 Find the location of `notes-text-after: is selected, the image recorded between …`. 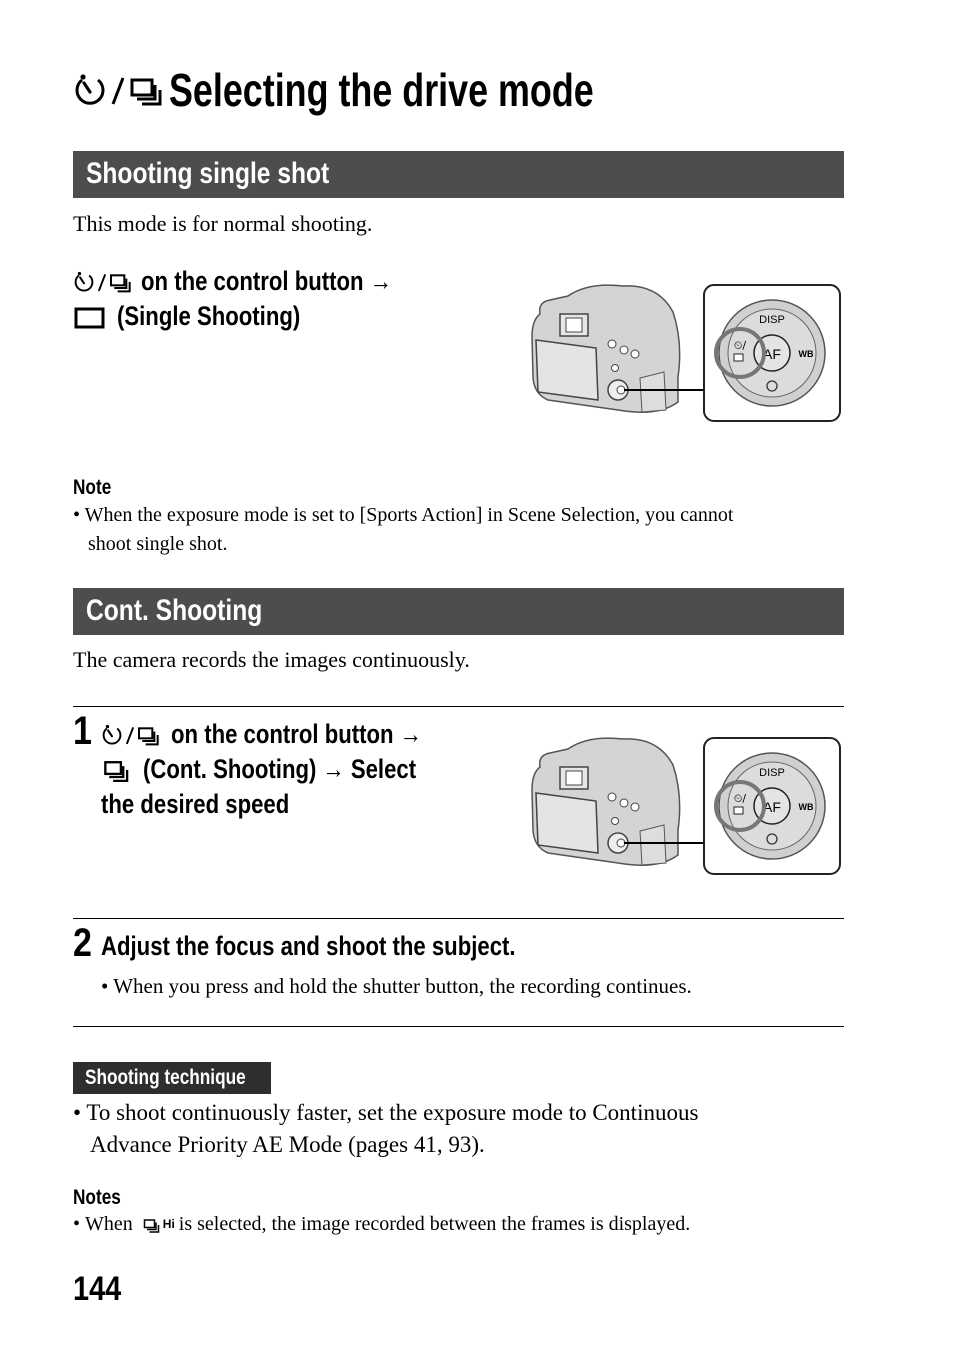

notes-text-after: is selected, the image recorded between … is located at coordinates (434, 1224).